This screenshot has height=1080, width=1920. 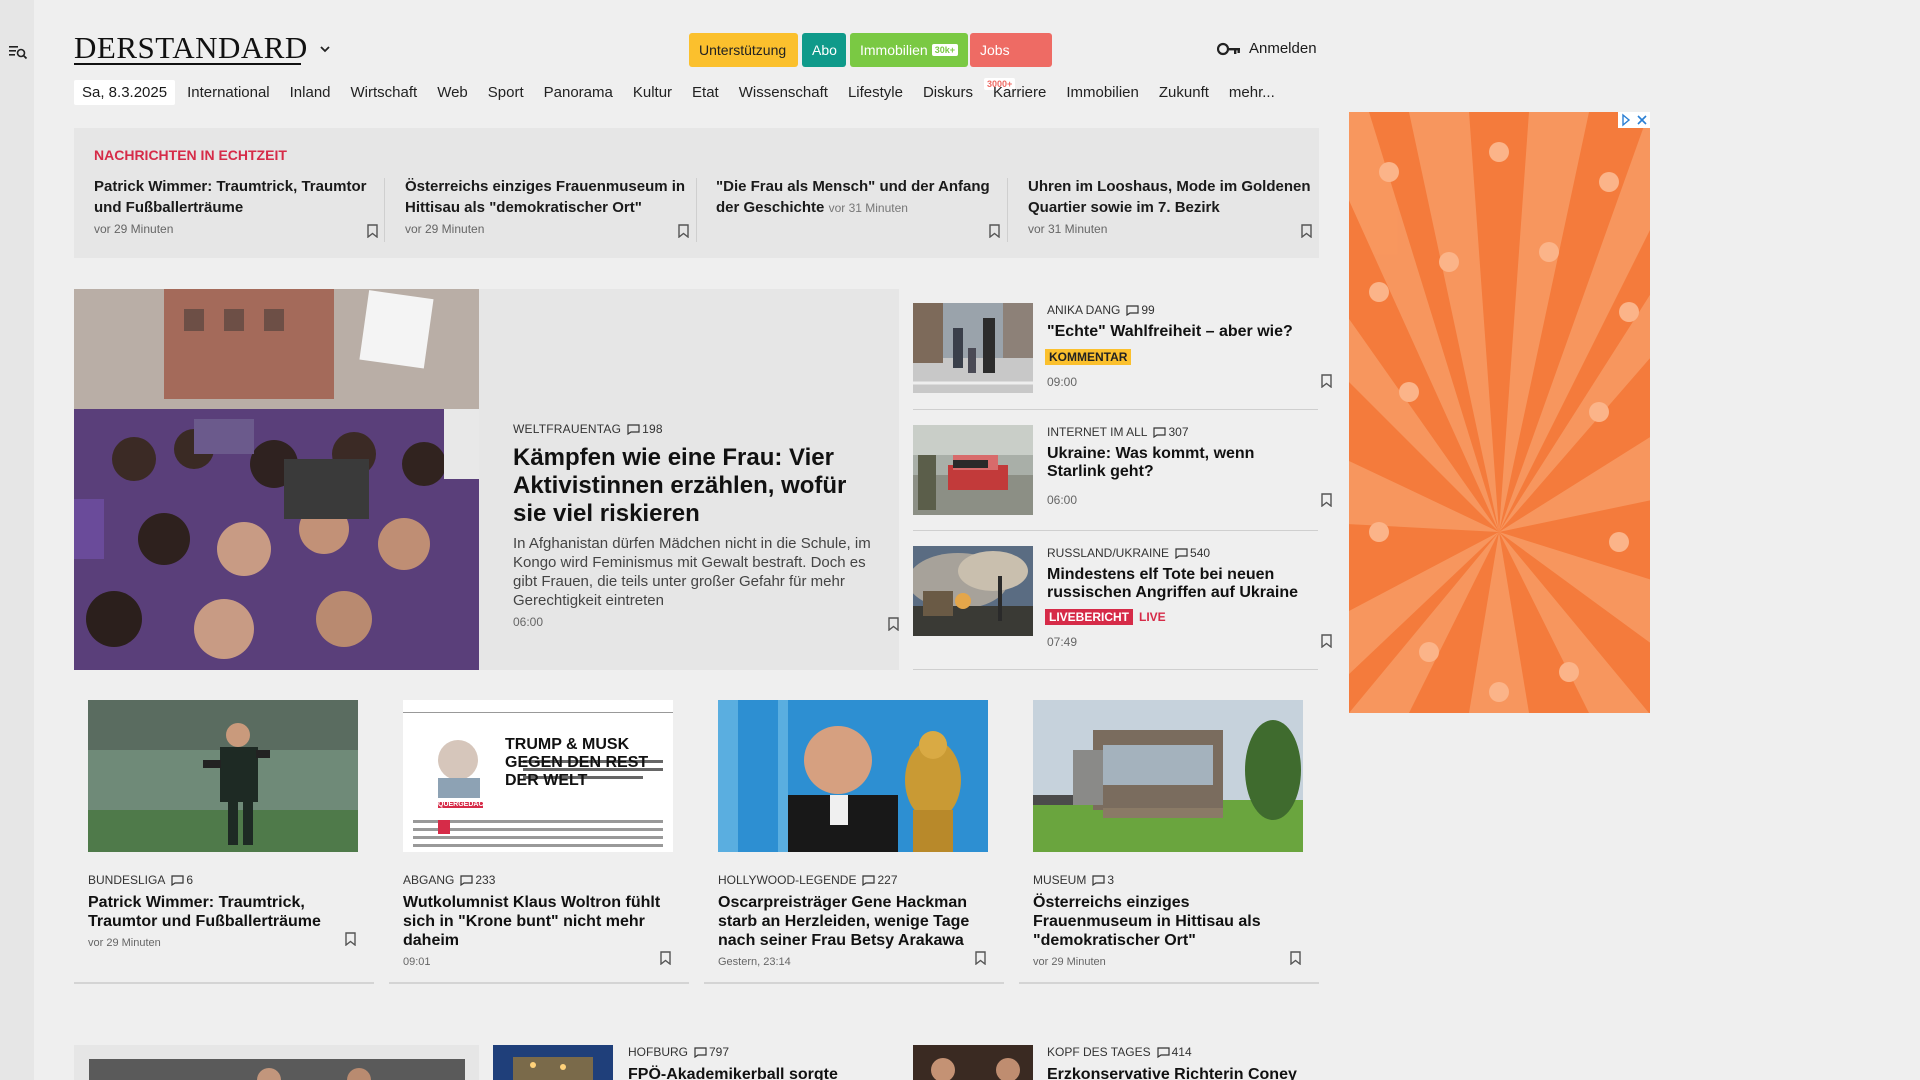 I want to click on nav-item-lifestyle: Lifestyle, so click(x=875, y=92).